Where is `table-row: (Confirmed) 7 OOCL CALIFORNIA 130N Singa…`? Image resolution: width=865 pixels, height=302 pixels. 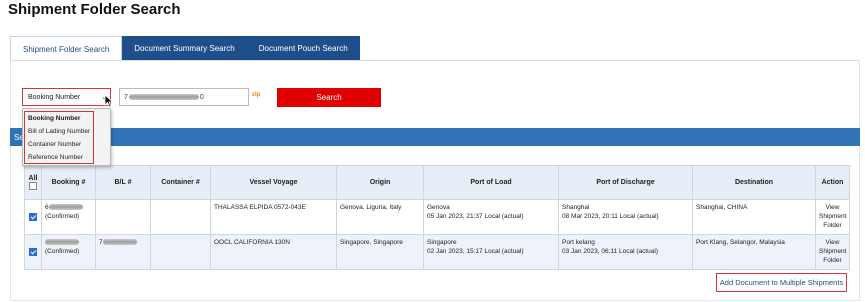 table-row: (Confirmed) 7 OOCL CALIFORNIA 130N Singa… is located at coordinates (437, 252).